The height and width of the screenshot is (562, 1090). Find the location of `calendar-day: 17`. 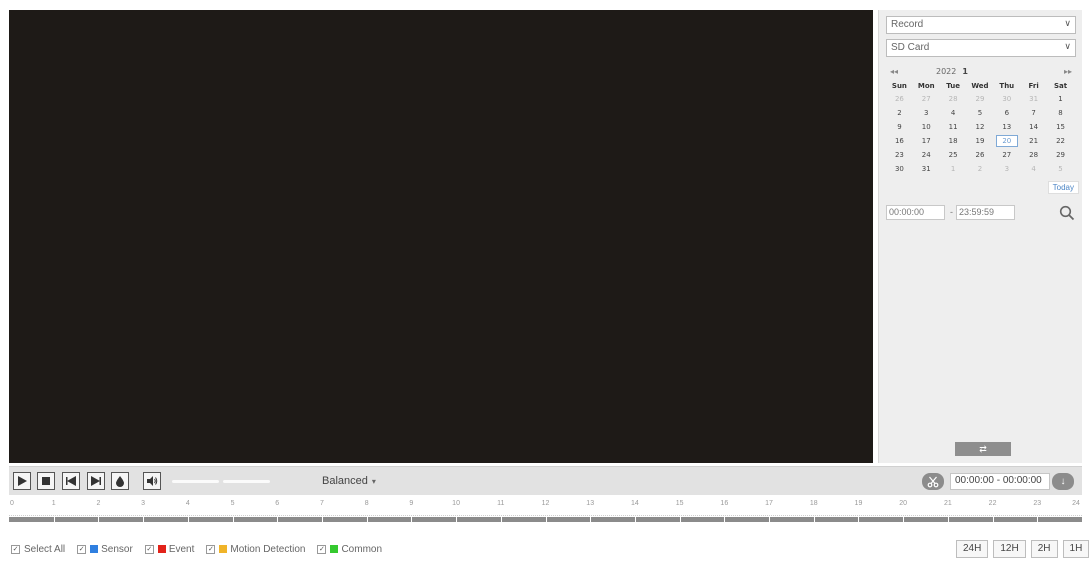

calendar-day: 17 is located at coordinates (926, 141).